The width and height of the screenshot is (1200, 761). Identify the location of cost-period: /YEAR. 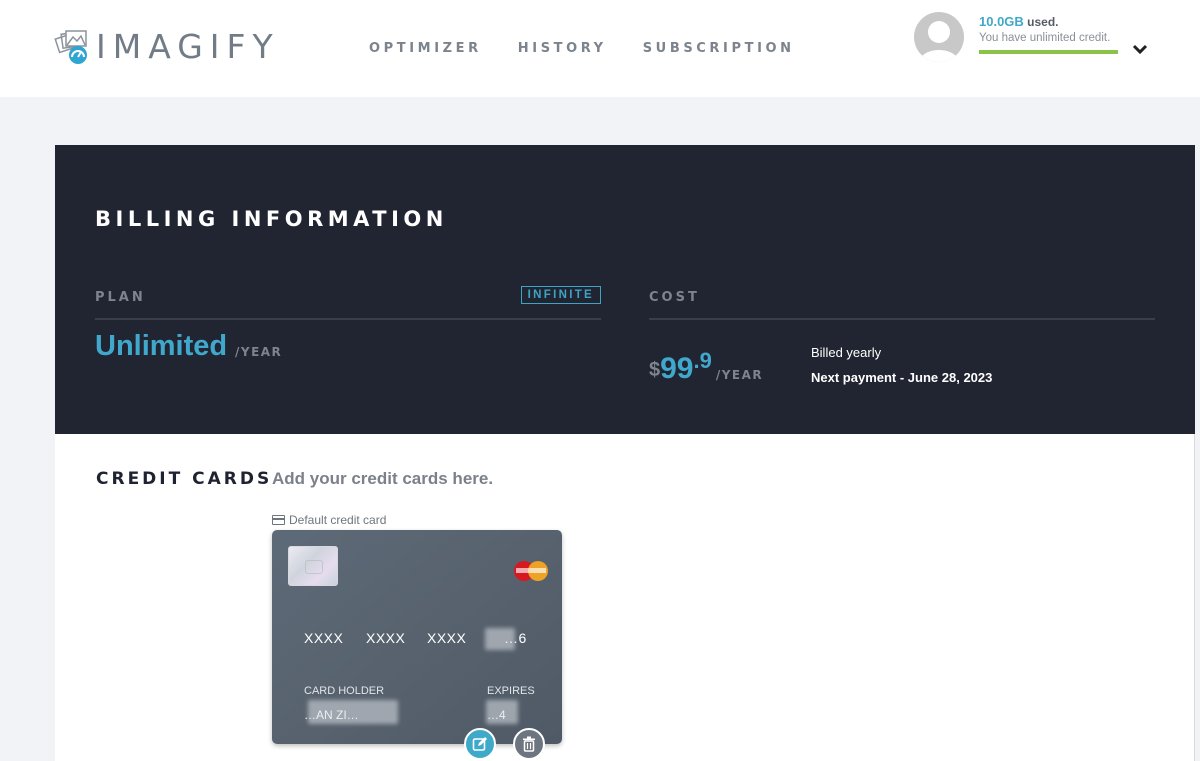
(739, 375).